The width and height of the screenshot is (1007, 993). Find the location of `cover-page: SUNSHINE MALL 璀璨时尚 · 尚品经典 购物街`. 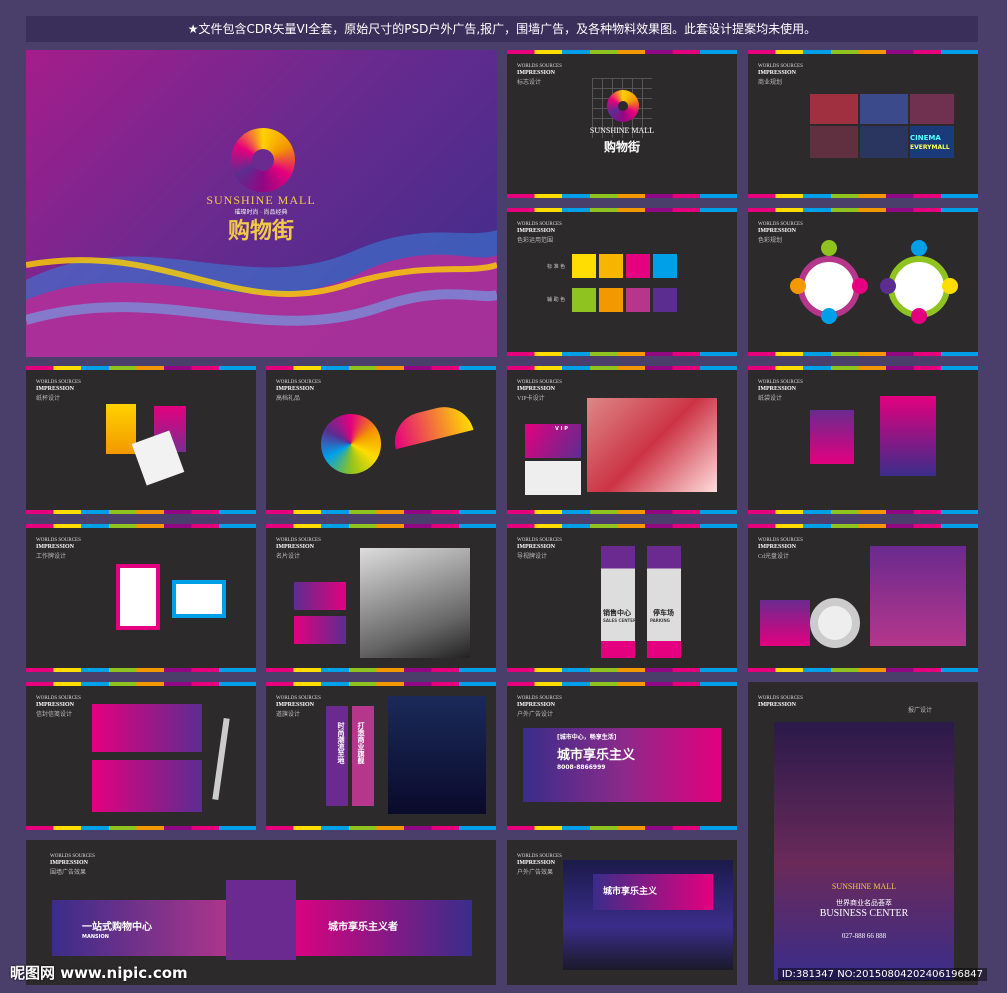

cover-page: SUNSHINE MALL 璀璨时尚 · 尚品经典 购物街 is located at coordinates (261, 203).